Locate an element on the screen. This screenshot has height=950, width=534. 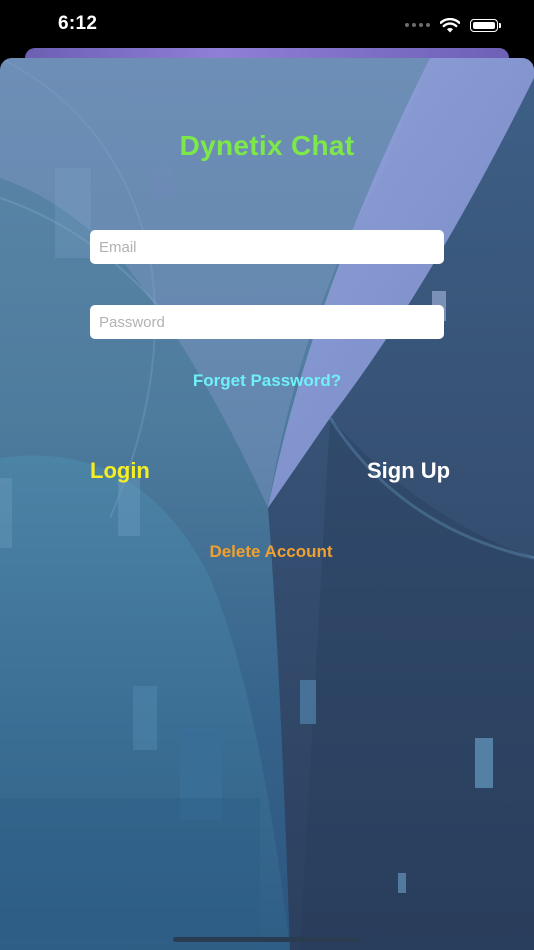
status-icons is located at coordinates (453, 25).